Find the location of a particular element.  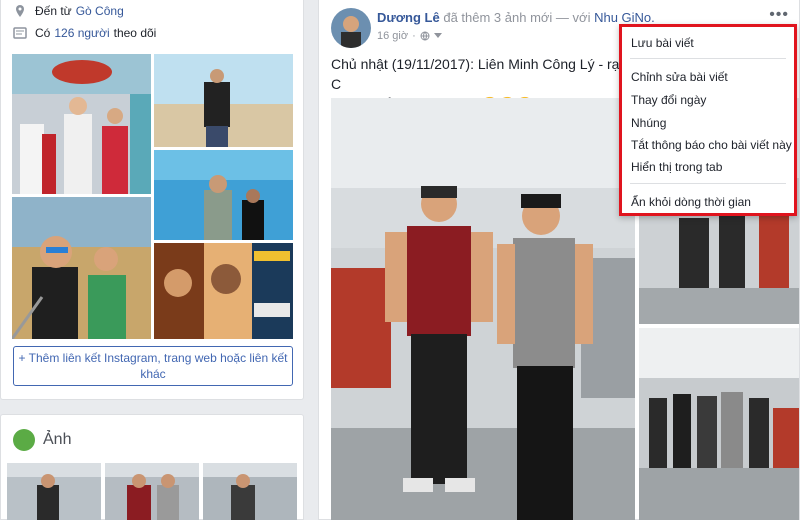

menu-item-hide-from-timeline: Ẩn khỏi dòng thời gian is located at coordinates (691, 202).